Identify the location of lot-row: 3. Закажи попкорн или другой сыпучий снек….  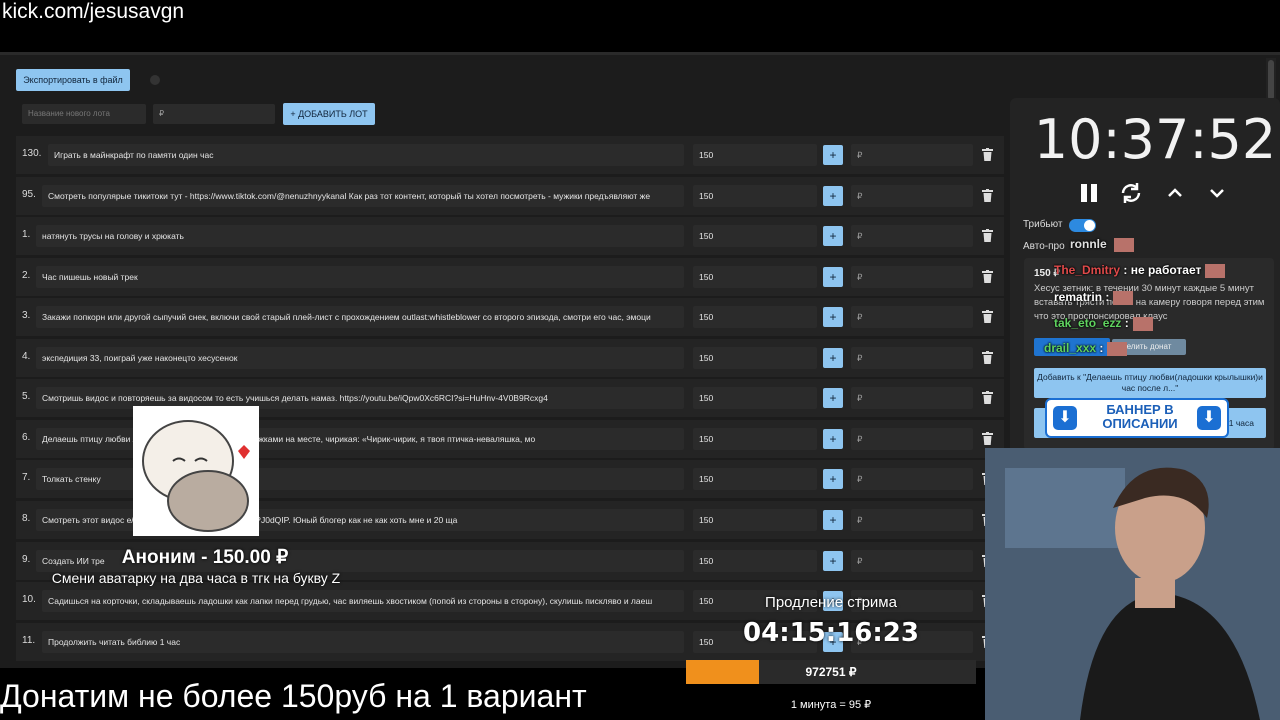
(510, 317).